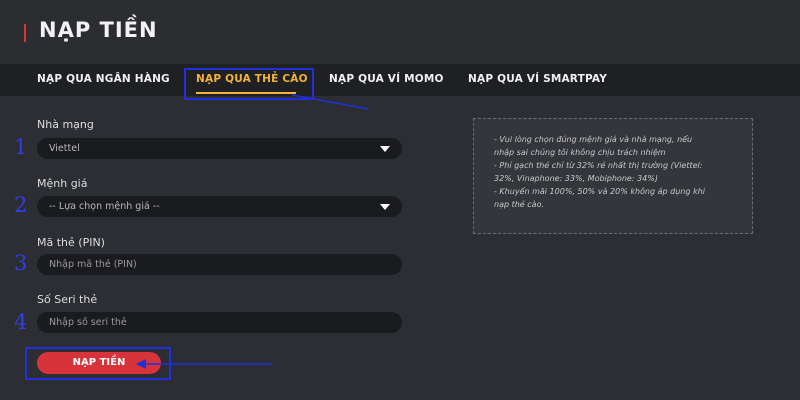  Describe the element at coordinates (330, 102) in the screenshot. I see `tab-arrow-line` at that location.